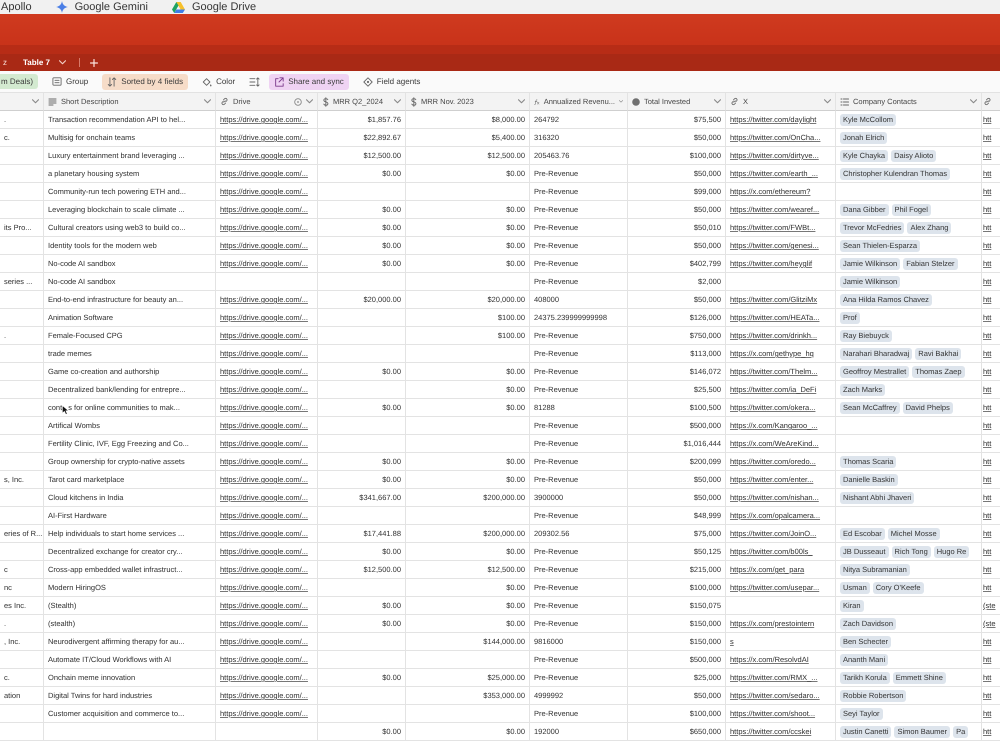 The height and width of the screenshot is (750, 1000). What do you see at coordinates (537, 101) in the screenshot?
I see `formula-icon` at bounding box center [537, 101].